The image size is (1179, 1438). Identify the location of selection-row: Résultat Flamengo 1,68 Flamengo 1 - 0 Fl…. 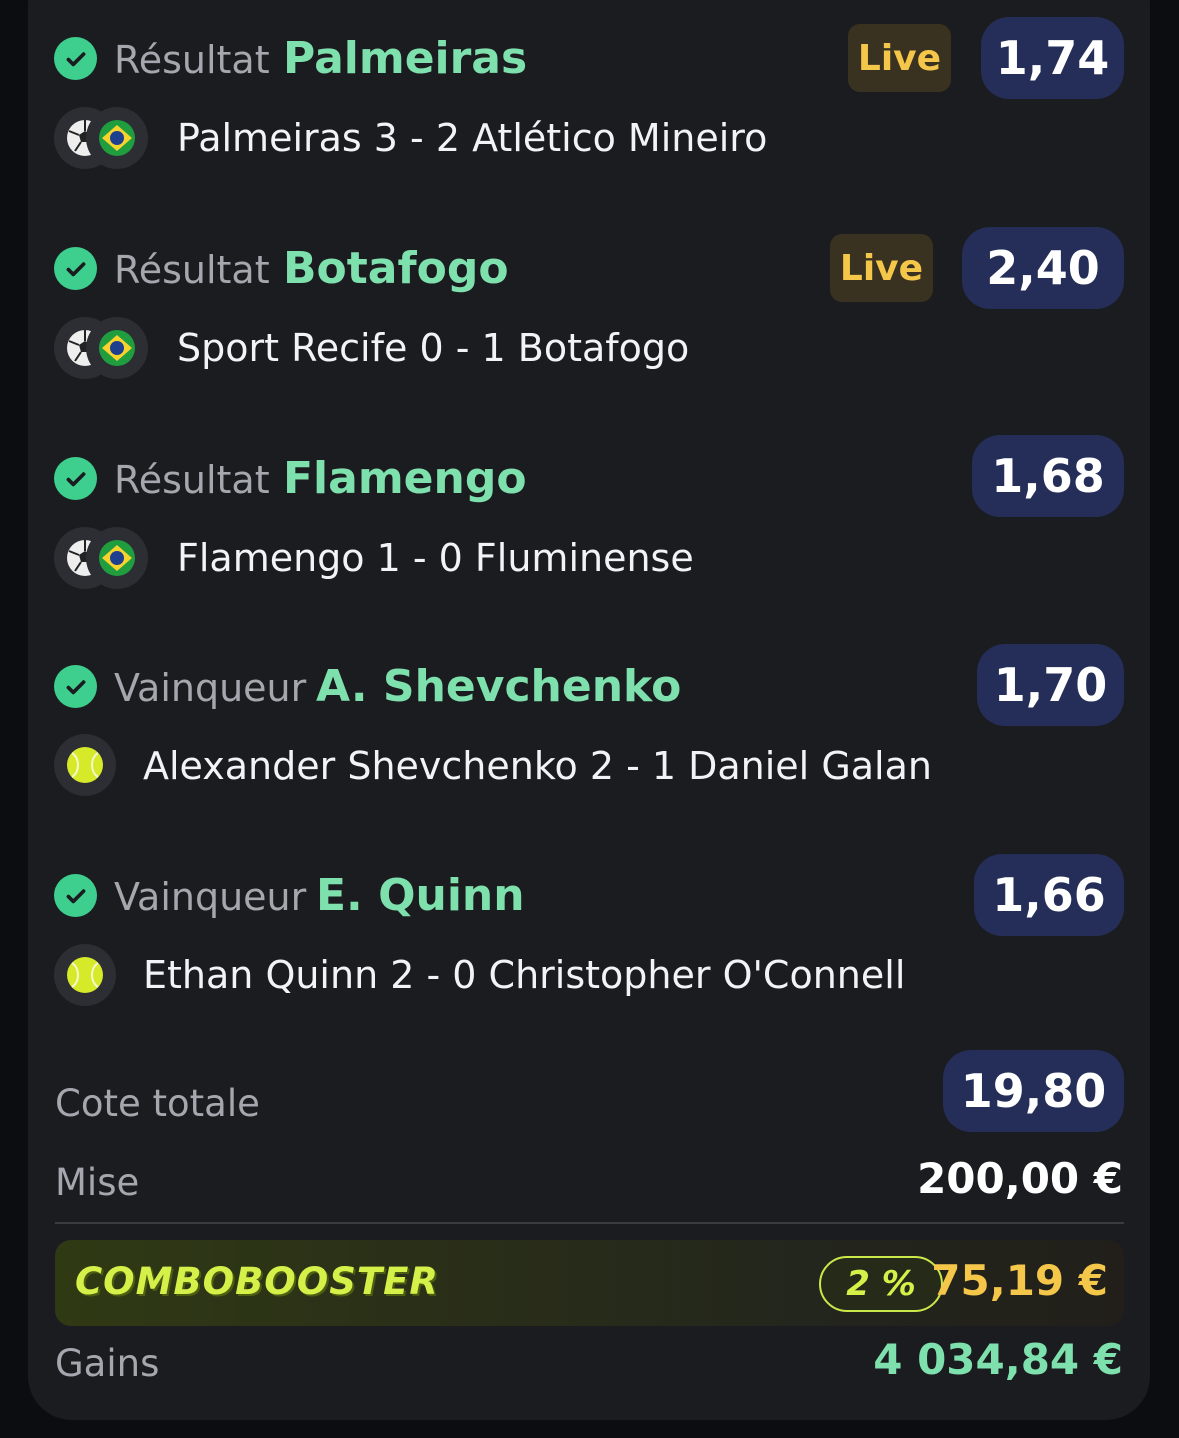
(589, 525).